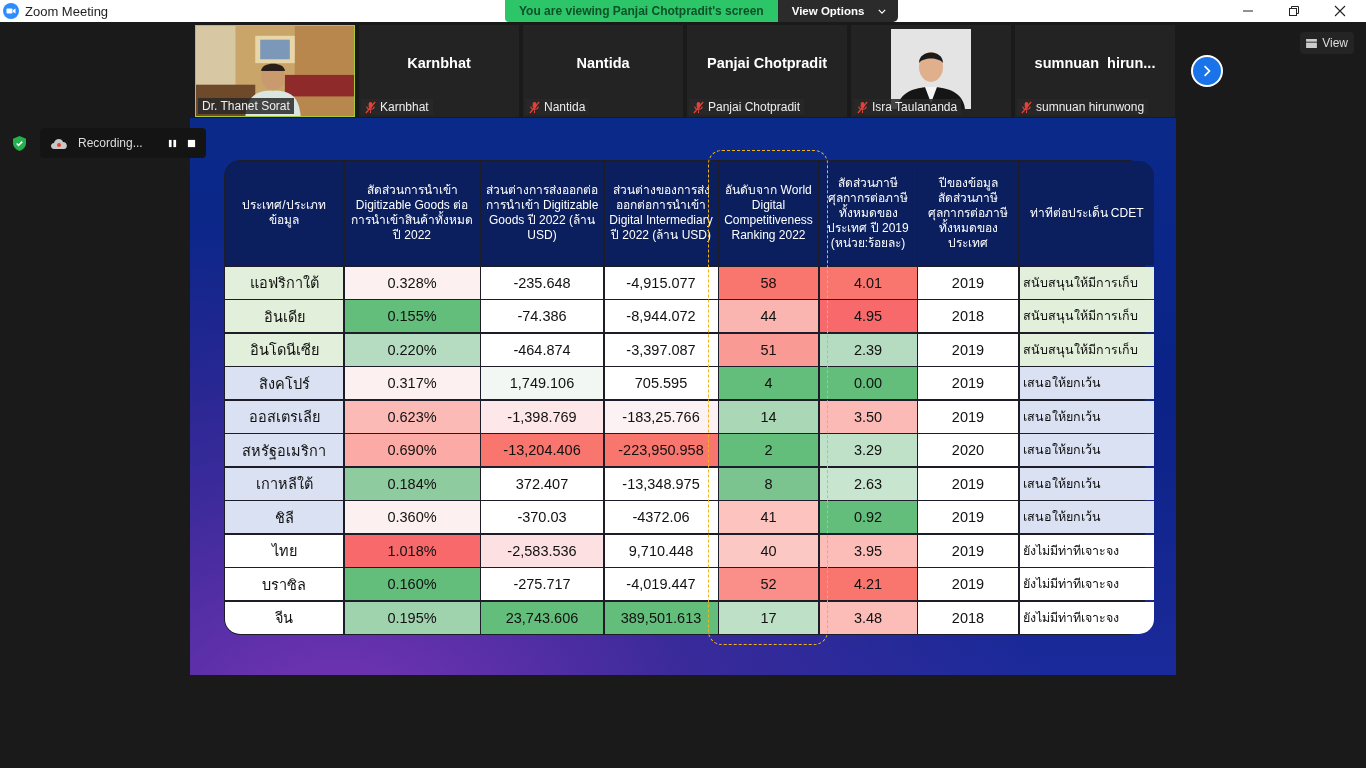 The image size is (1366, 768). What do you see at coordinates (542, 517) in the screenshot?
I see `table-cell: -370.03` at bounding box center [542, 517].